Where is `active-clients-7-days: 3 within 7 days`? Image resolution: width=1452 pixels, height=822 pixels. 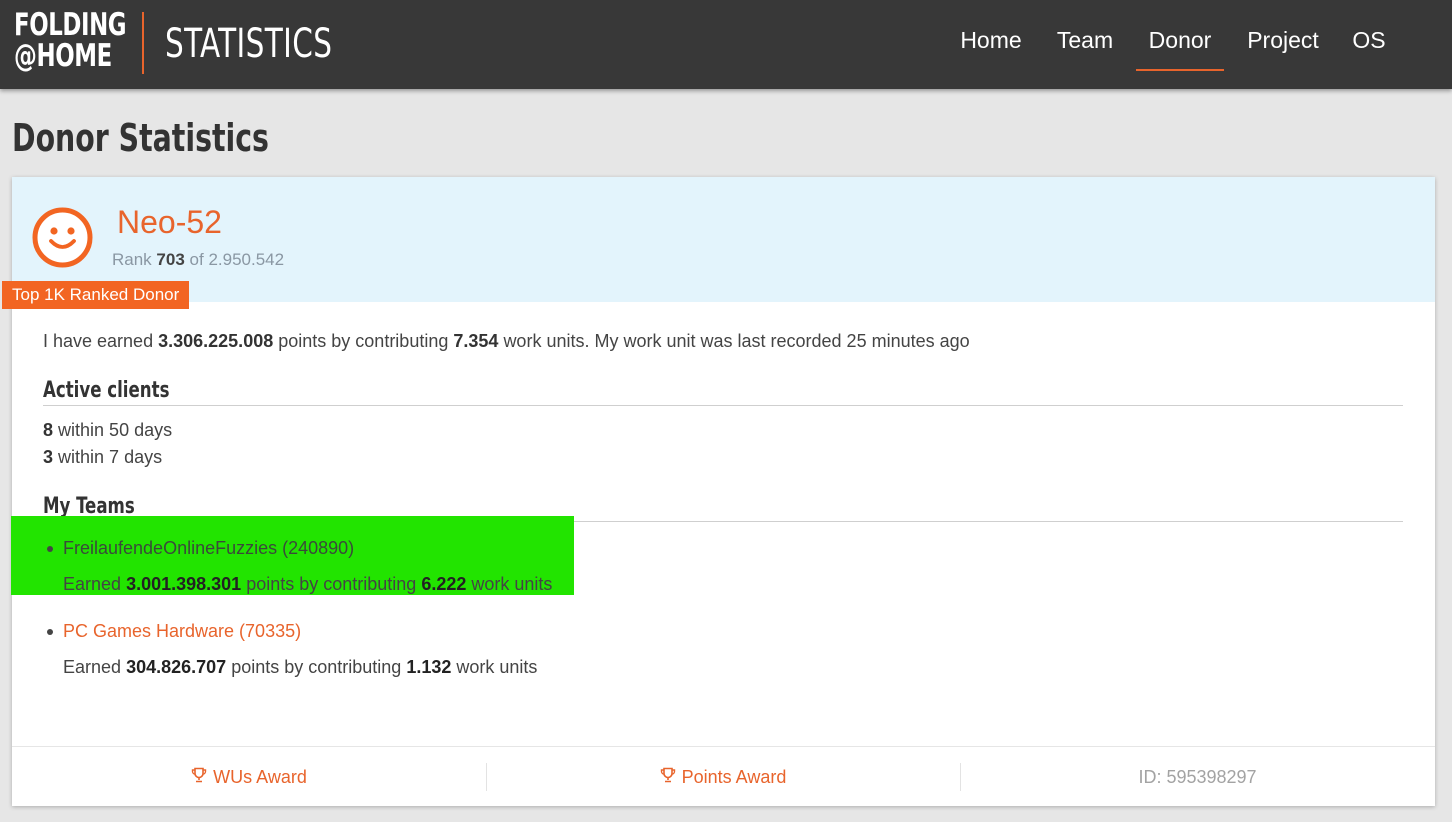 active-clients-7-days: 3 within 7 days is located at coordinates (102, 457).